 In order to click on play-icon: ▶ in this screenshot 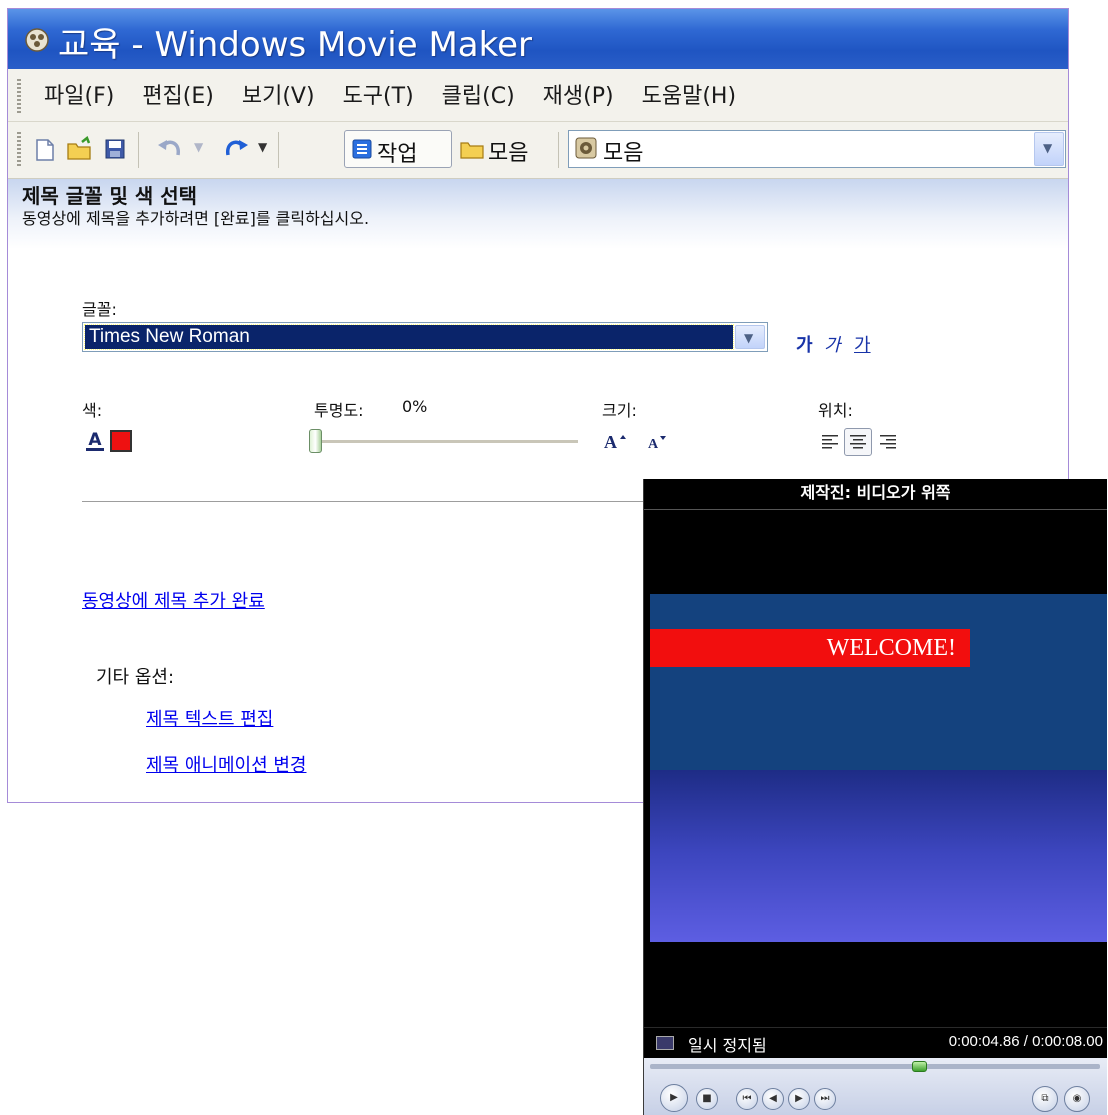, I will do `click(674, 1097)`.